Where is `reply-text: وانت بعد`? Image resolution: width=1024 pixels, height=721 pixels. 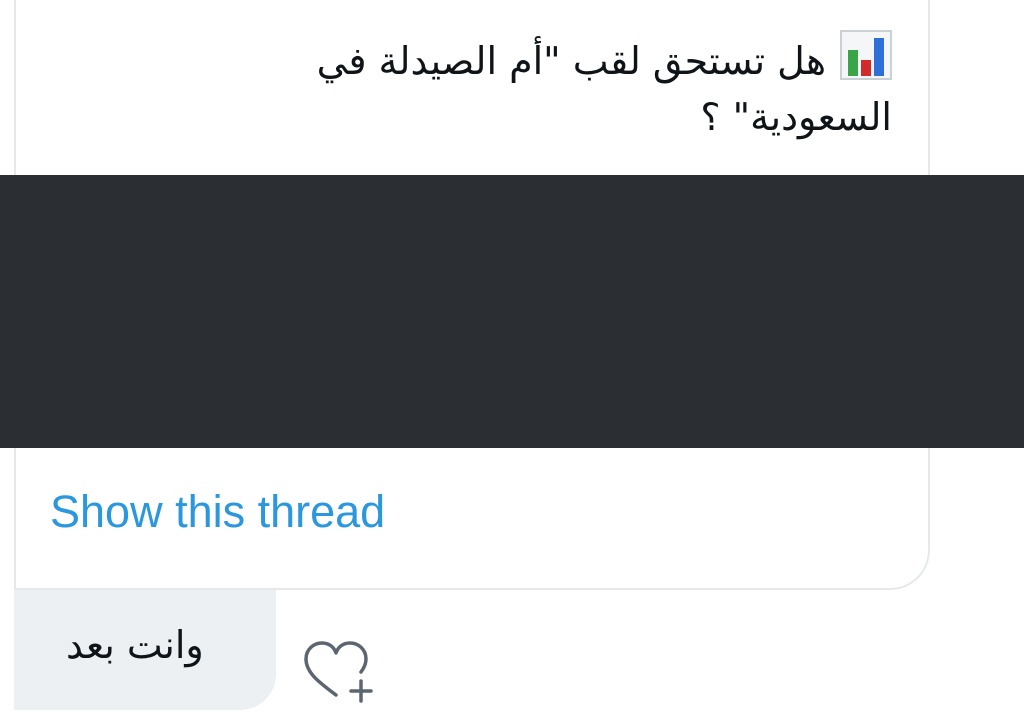 reply-text: وانت بعد is located at coordinates (135, 645).